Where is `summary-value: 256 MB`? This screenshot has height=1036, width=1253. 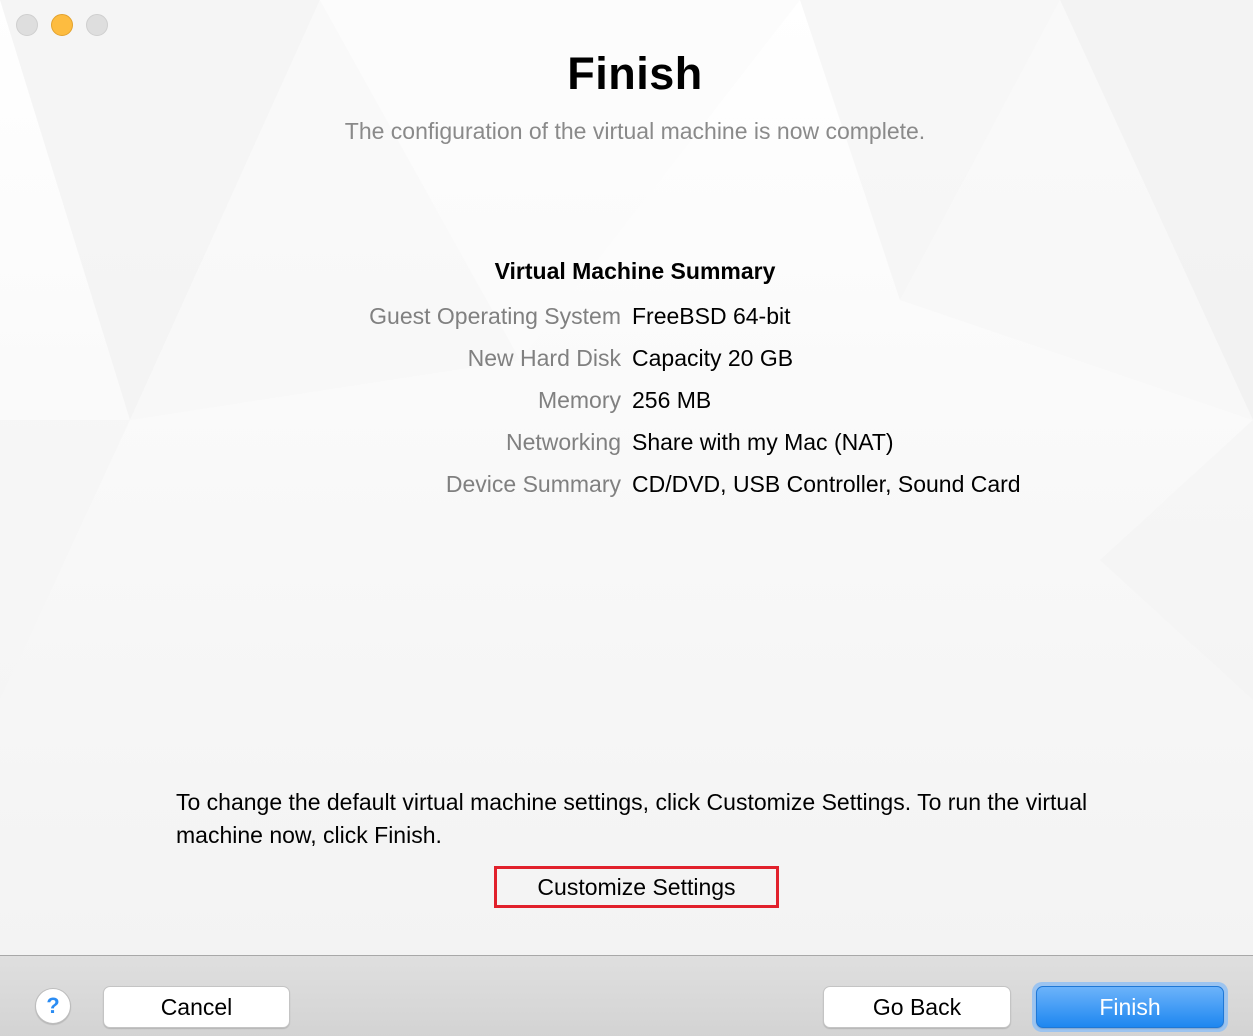
summary-value: 256 MB is located at coordinates (672, 400).